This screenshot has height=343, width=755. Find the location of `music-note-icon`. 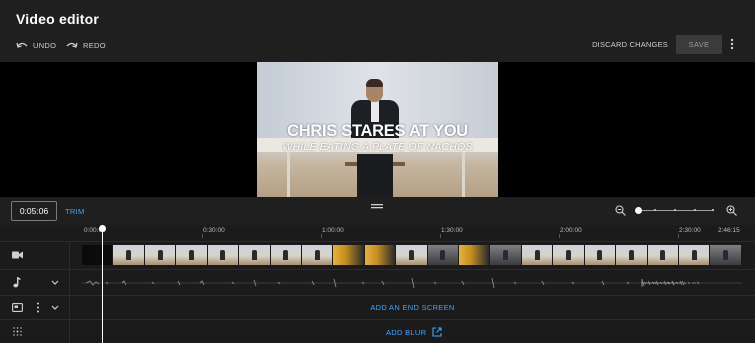

music-note-icon is located at coordinates (17, 282).